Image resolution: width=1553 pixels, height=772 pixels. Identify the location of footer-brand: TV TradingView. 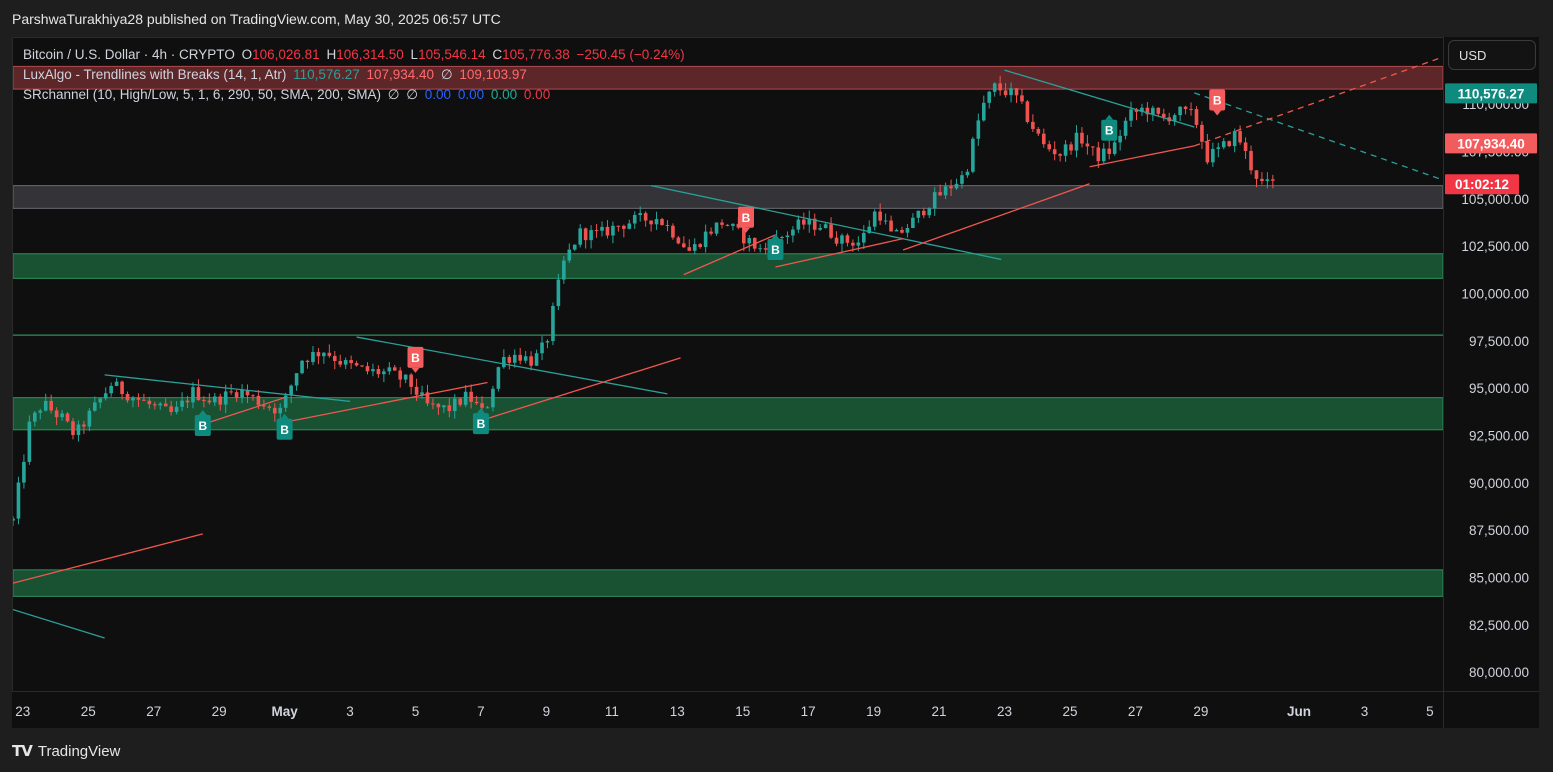
(66, 751).